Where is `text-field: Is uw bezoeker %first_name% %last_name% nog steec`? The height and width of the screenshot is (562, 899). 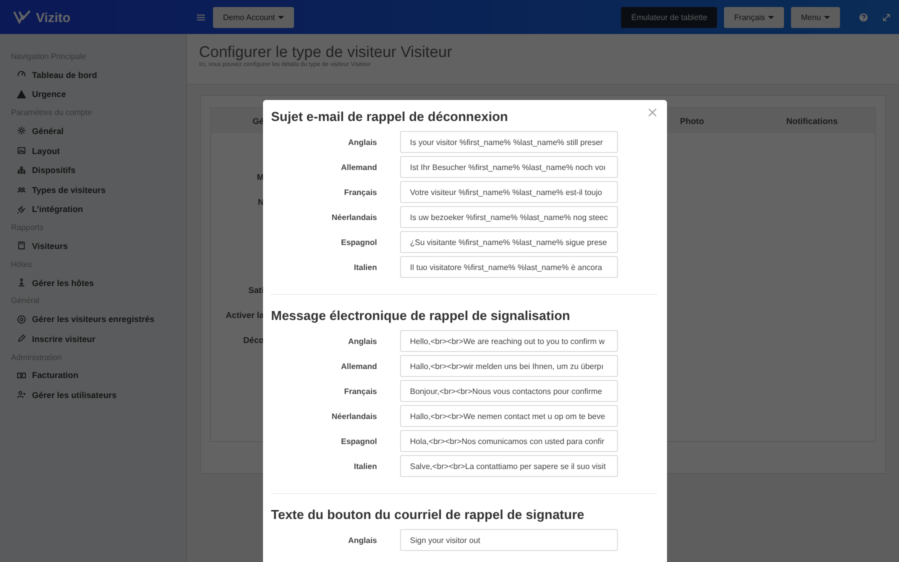 text-field: Is uw bezoeker %first_name% %last_name% nog steec is located at coordinates (509, 217).